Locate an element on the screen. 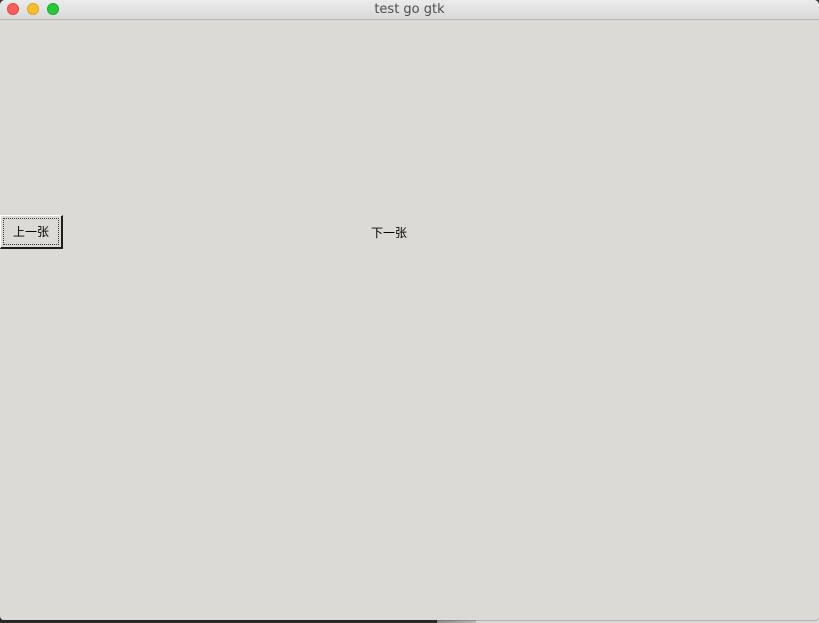 The height and width of the screenshot is (623, 819). title-bar: test go gtk is located at coordinates (409, 10).